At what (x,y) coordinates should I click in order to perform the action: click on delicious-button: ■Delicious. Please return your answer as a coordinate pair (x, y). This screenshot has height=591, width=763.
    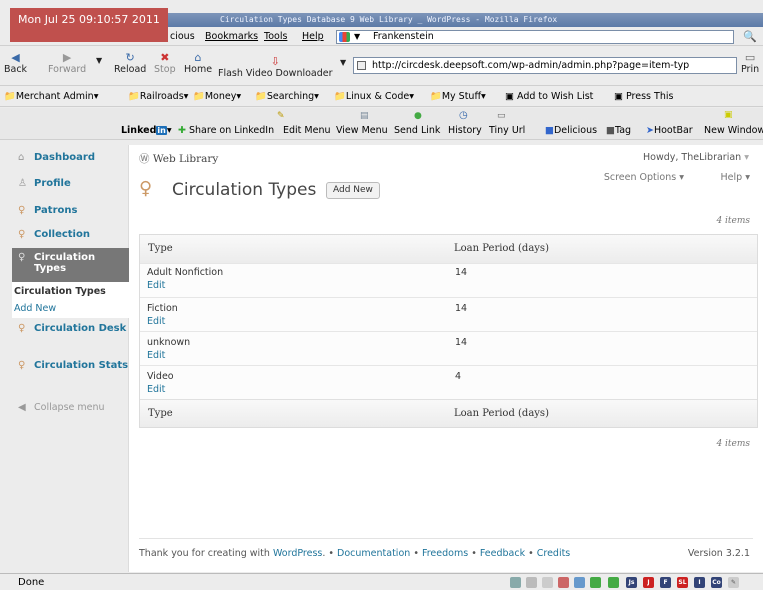
    Looking at the image, I should click on (571, 130).